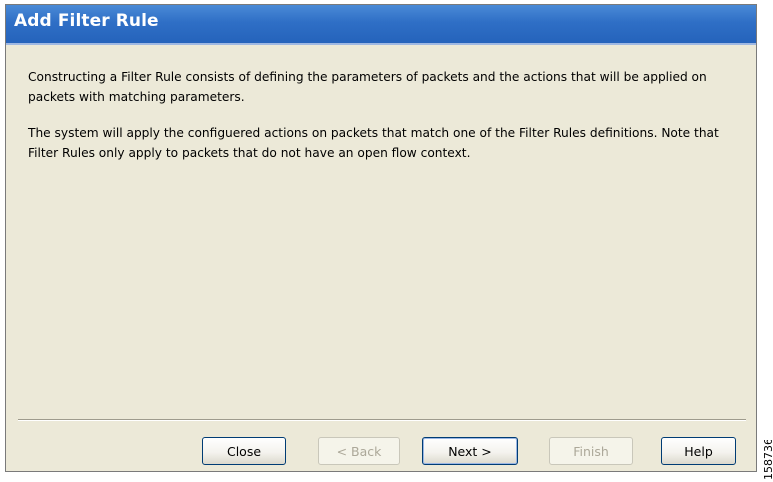 The image size is (773, 482). Describe the element at coordinates (244, 451) in the screenshot. I see `close-button: Close` at that location.